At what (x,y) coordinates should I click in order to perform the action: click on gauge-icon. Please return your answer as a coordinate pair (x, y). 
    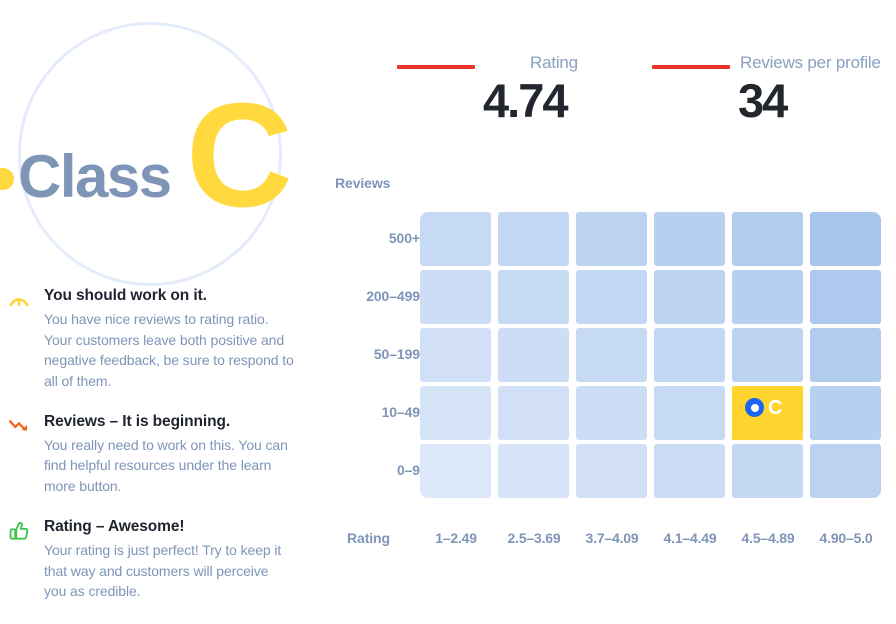
    Looking at the image, I should click on (20, 301).